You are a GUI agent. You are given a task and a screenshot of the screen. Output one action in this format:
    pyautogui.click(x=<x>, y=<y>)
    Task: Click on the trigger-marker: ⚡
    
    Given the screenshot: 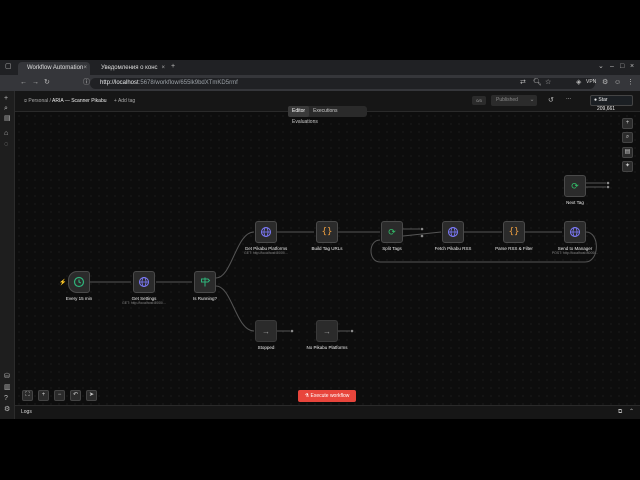 What is the action you would take?
    pyautogui.click(x=62, y=282)
    